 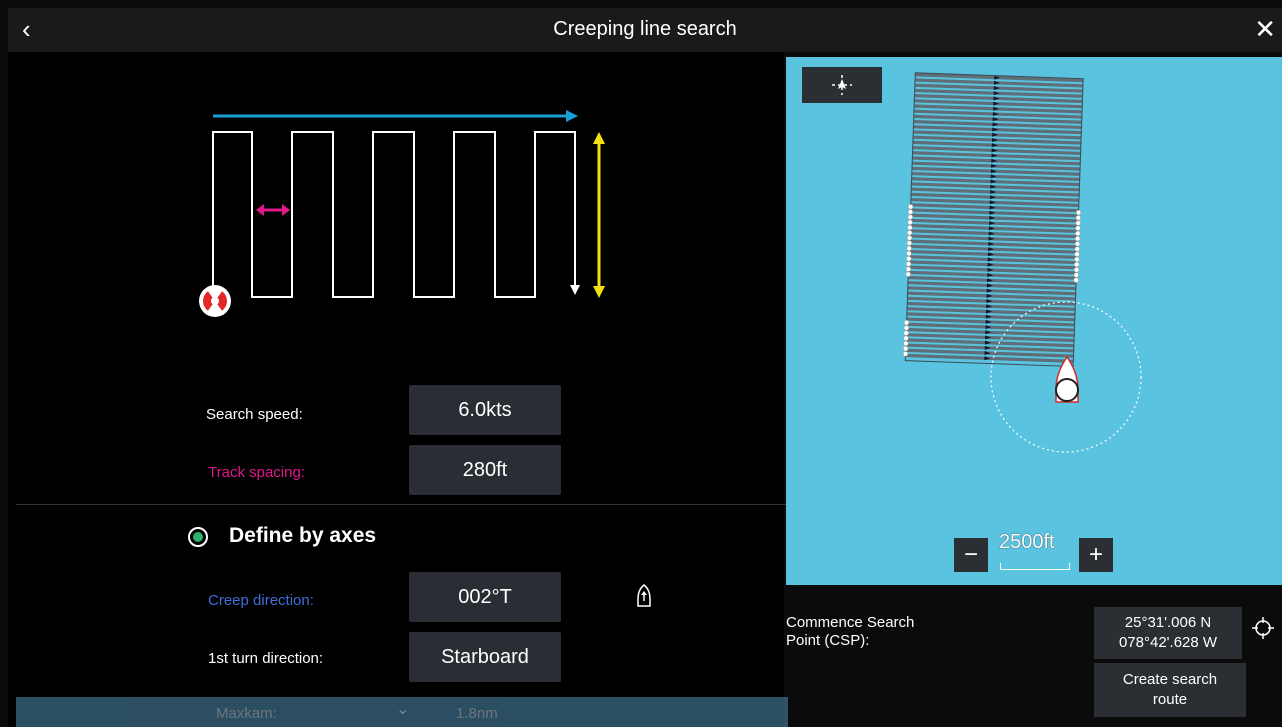 What do you see at coordinates (644, 595) in the screenshot?
I see `vessel-heading-icon` at bounding box center [644, 595].